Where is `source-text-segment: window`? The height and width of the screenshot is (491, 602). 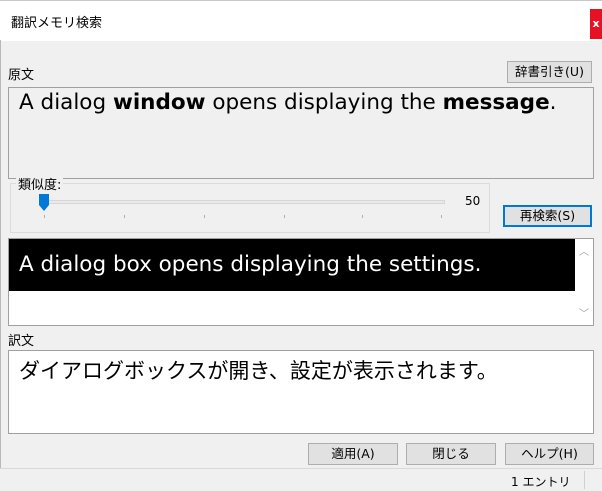
source-text-segment: window is located at coordinates (159, 102).